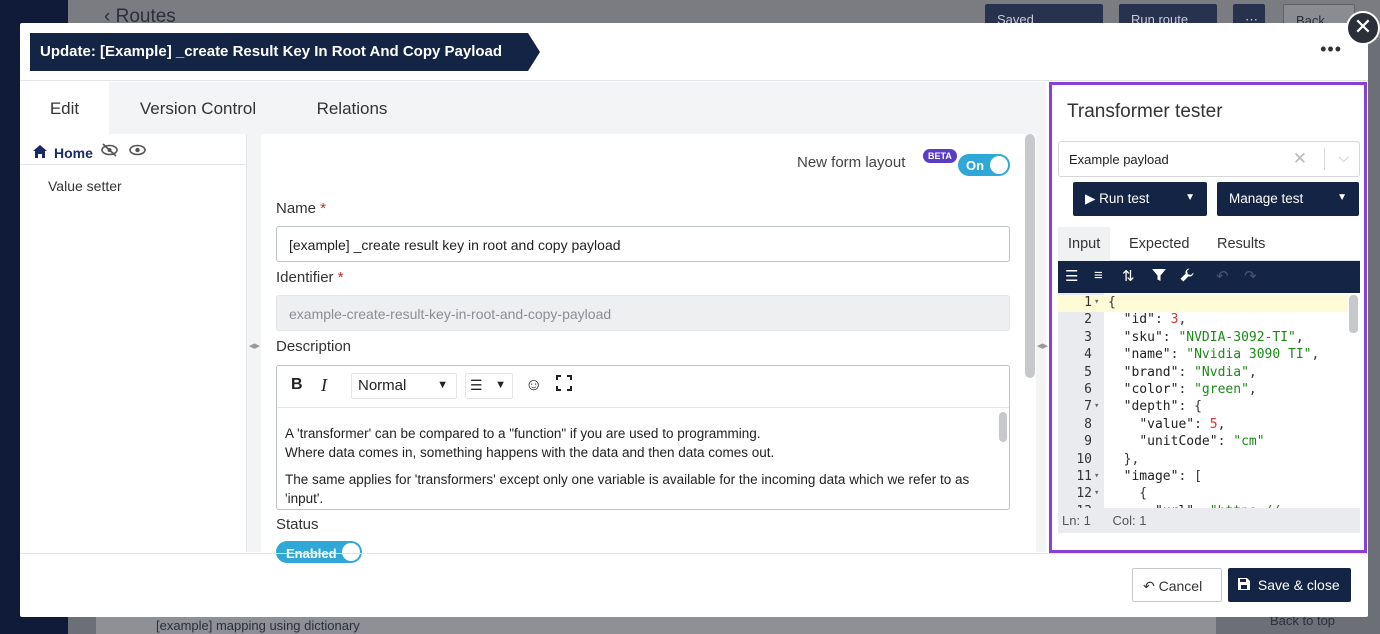 The width and height of the screenshot is (1380, 634). I want to click on run-test-button: ▶ Run test ▼, so click(1140, 199).